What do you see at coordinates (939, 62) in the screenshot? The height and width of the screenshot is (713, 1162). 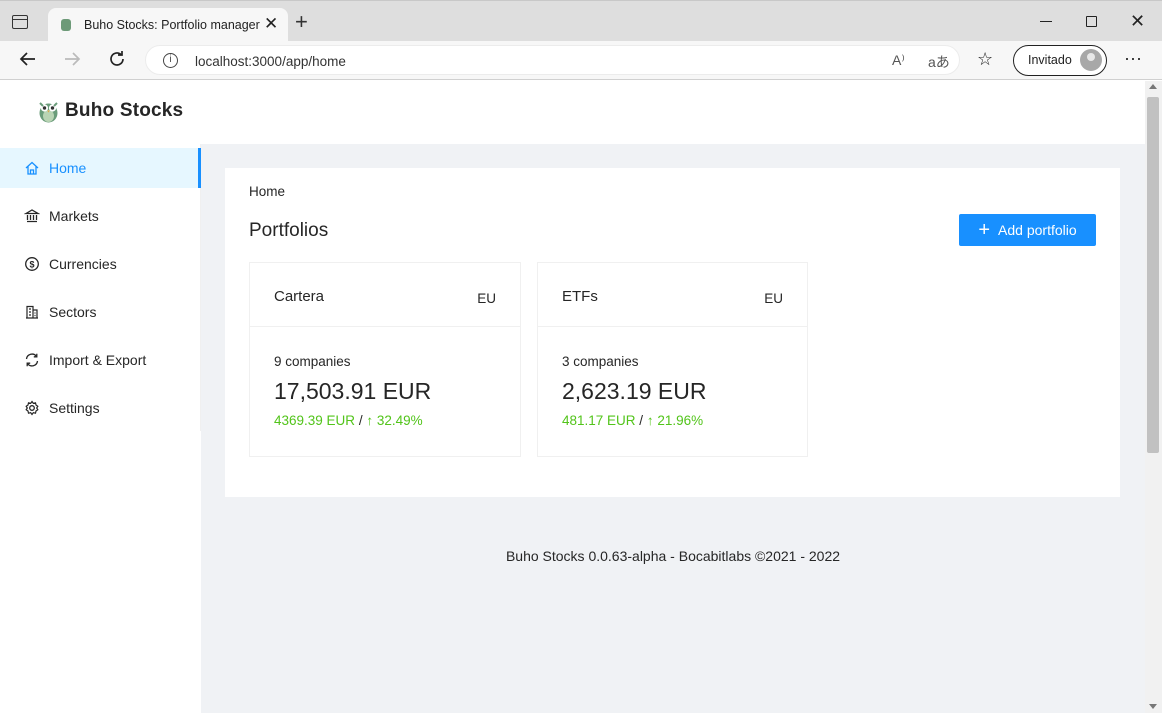 I see `translate-icon: aあ` at bounding box center [939, 62].